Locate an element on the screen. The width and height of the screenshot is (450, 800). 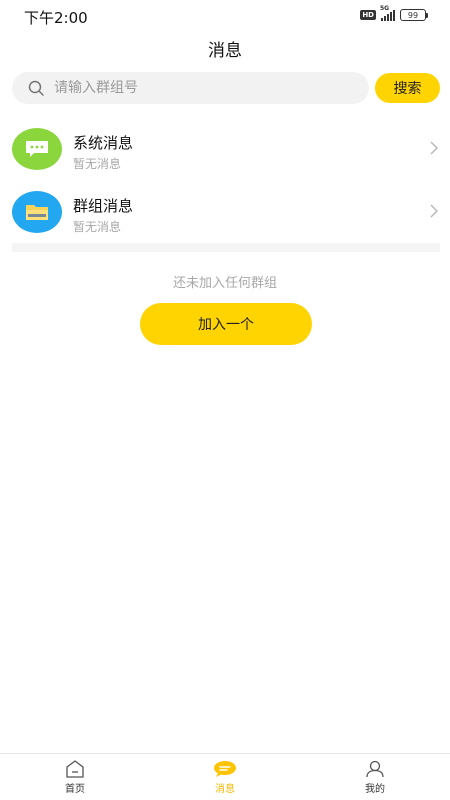
tab-label: 首页 is located at coordinates (75, 789).